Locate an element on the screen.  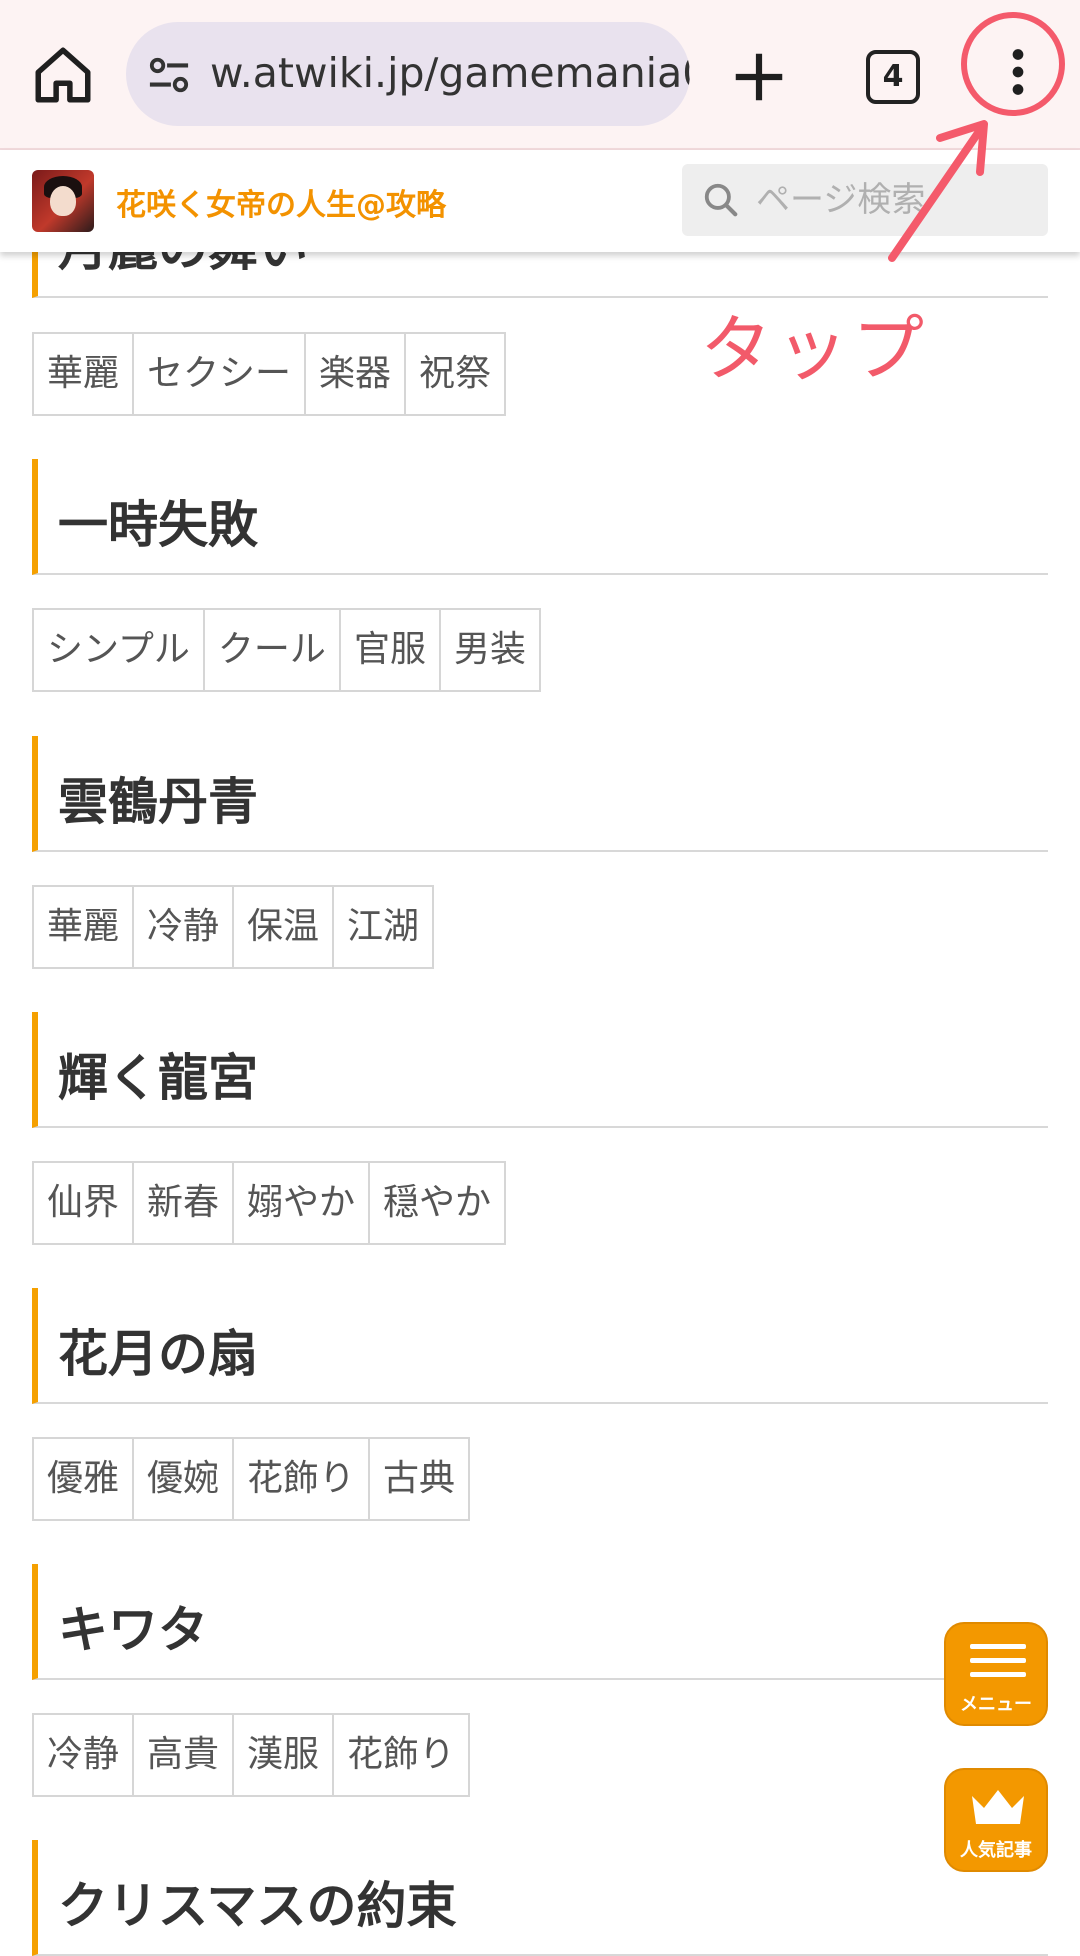
annotation-circle is located at coordinates (1013, 64).